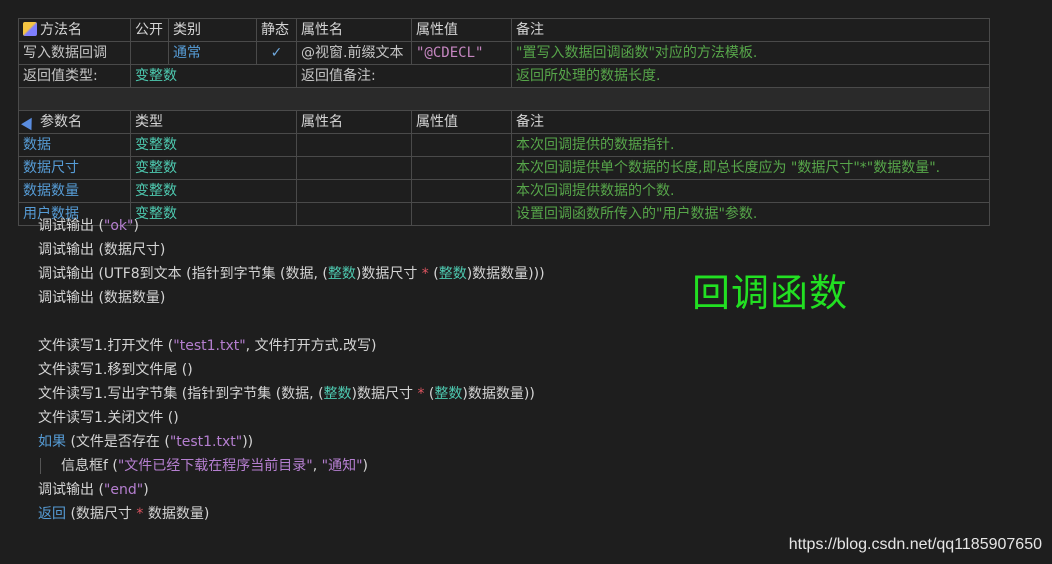 This screenshot has width=1052, height=564. I want to click on col-param-type: 类型, so click(213, 122).